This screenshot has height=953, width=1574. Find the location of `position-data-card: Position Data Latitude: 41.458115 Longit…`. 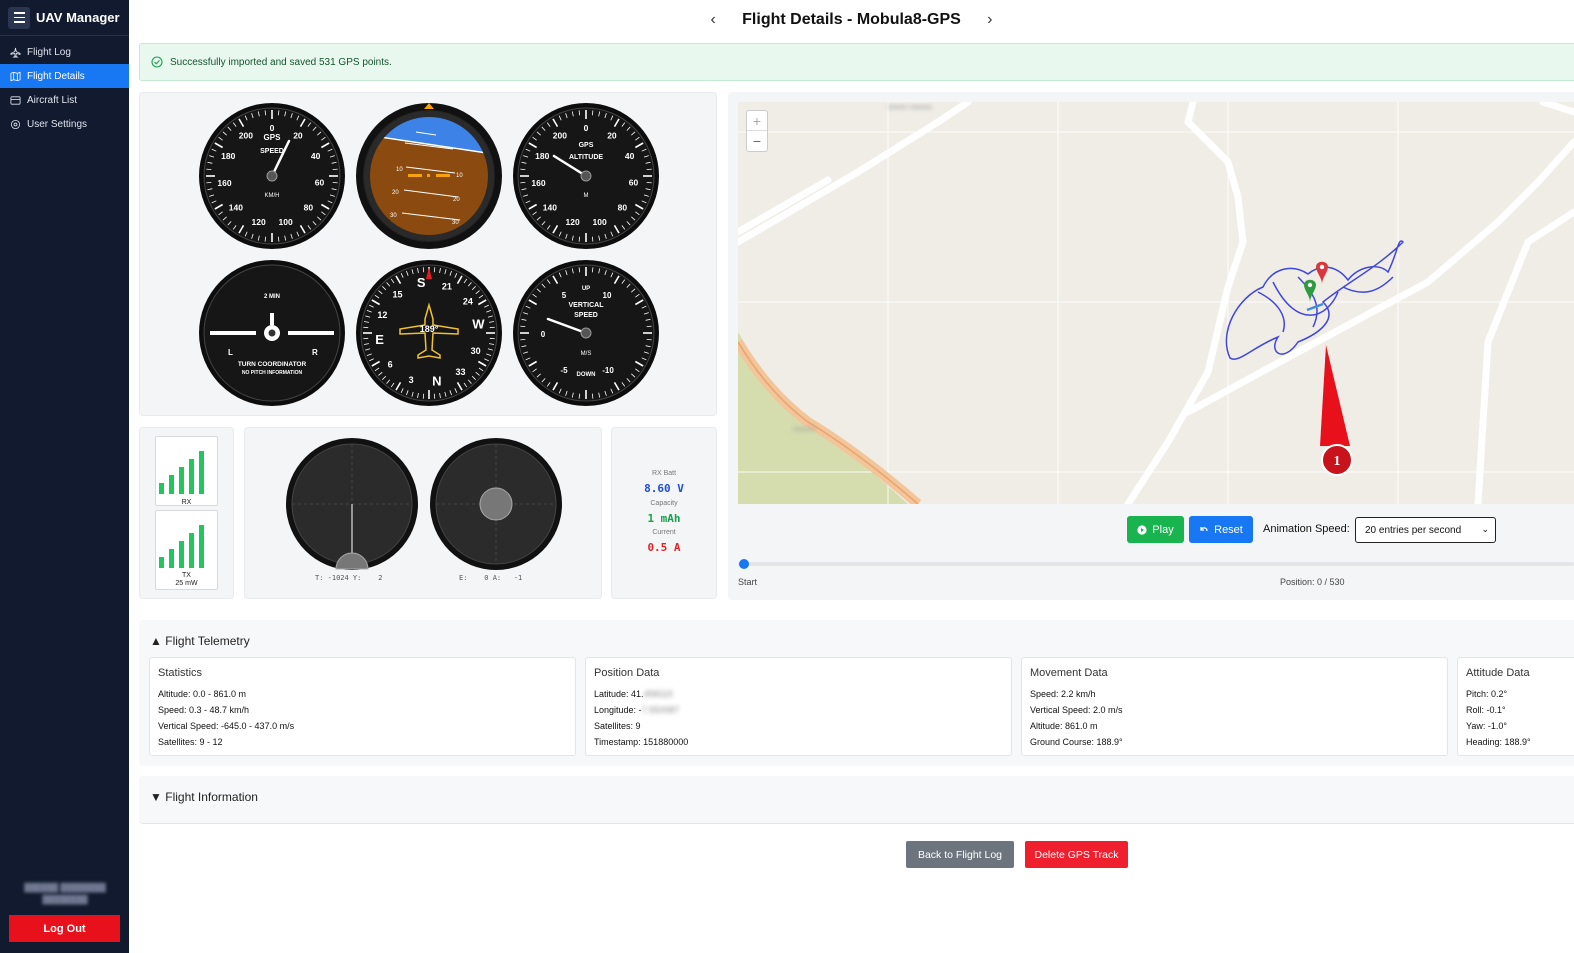

position-data-card: Position Data Latitude: 41.458115 Longit… is located at coordinates (798, 706).